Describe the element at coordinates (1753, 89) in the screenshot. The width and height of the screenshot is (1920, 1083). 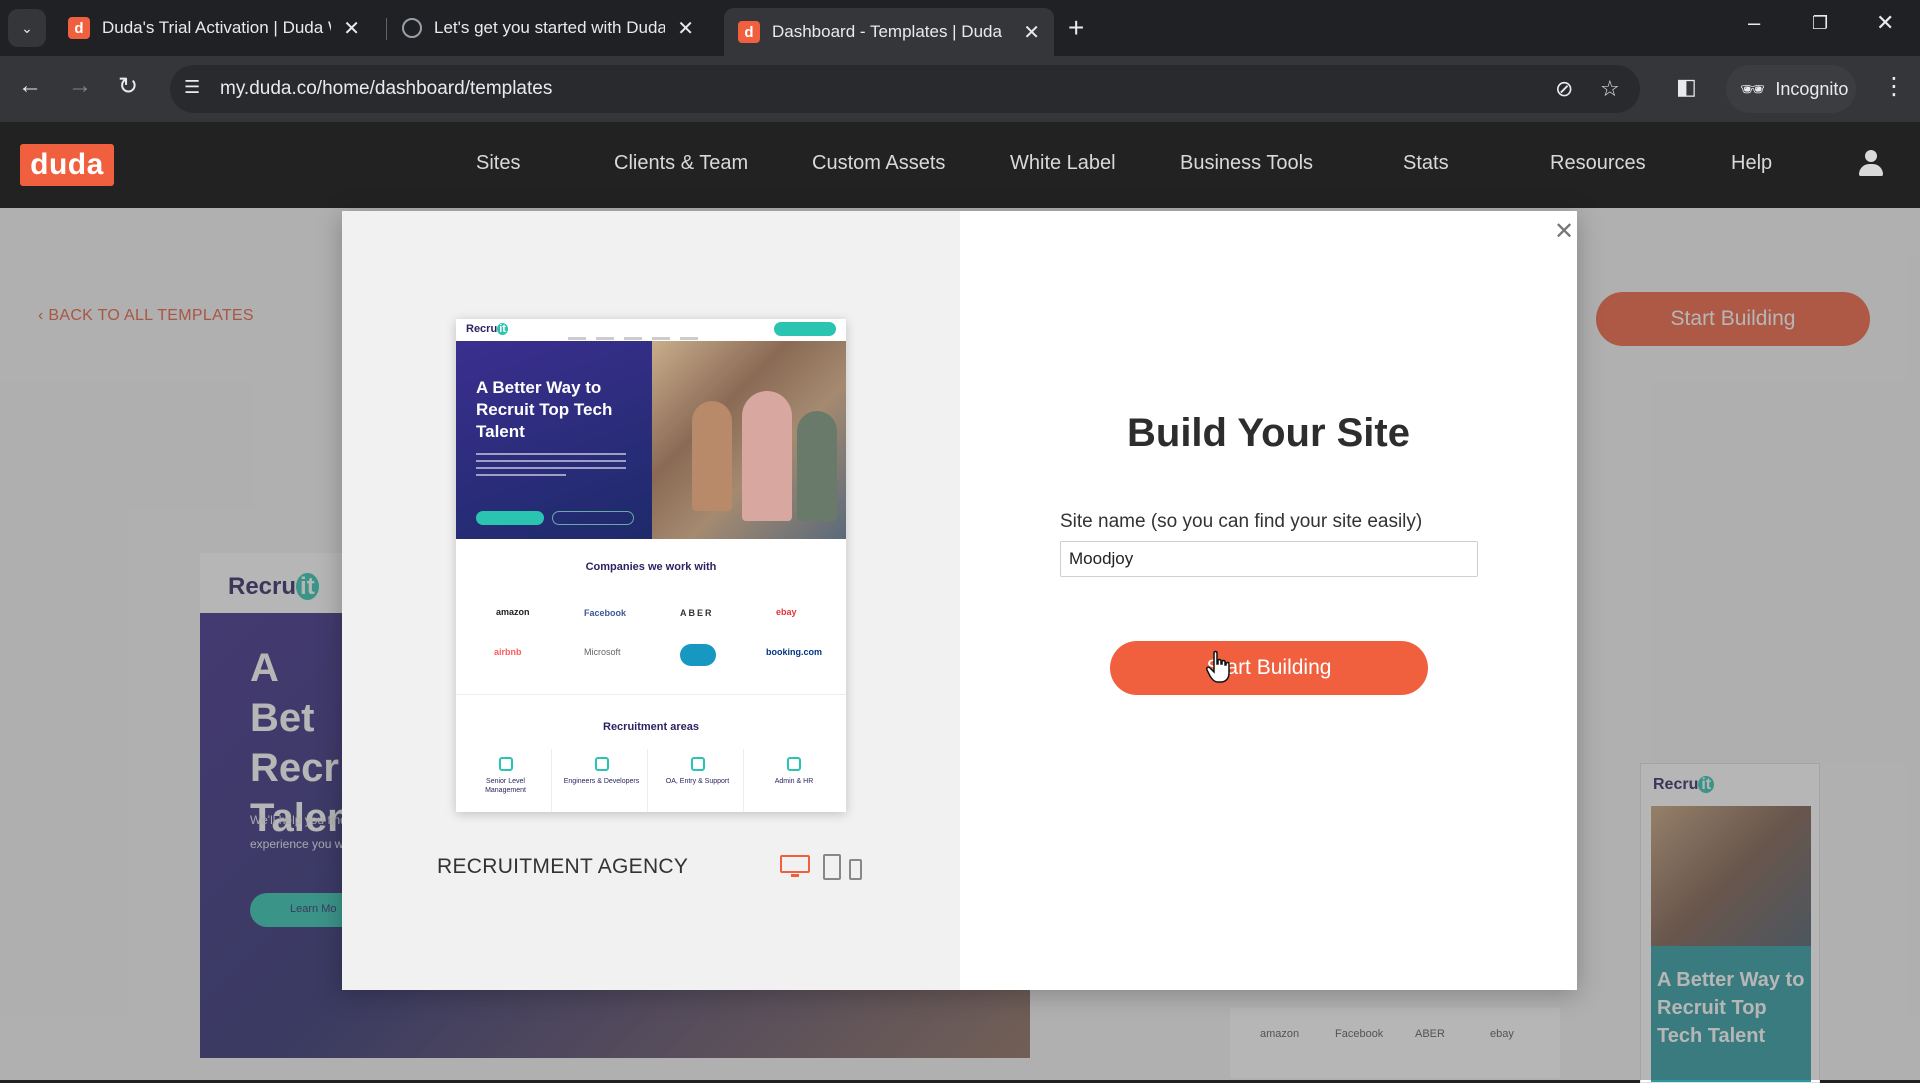
I see `incognito-icon: 🕶` at that location.